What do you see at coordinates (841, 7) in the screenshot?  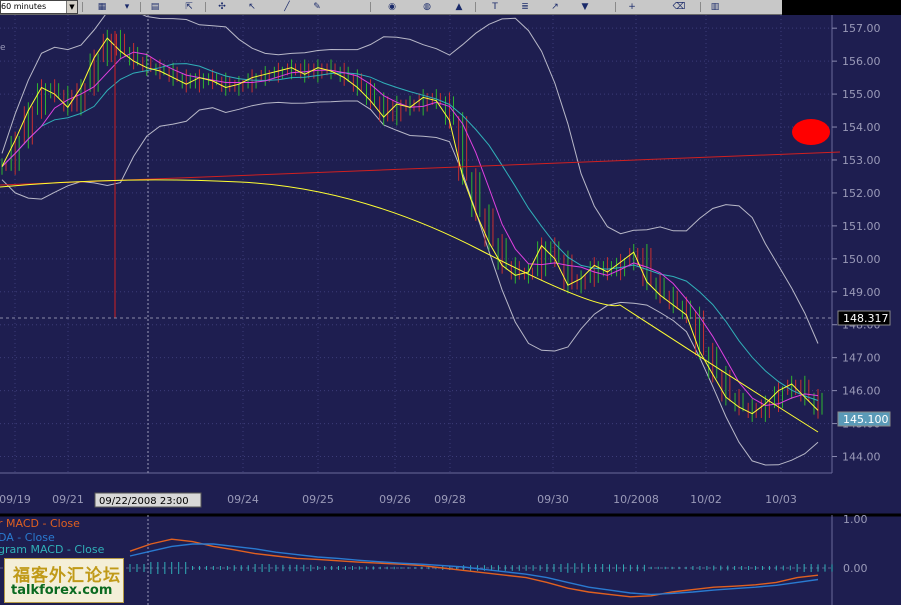 I see `toolbar-spacer` at bounding box center [841, 7].